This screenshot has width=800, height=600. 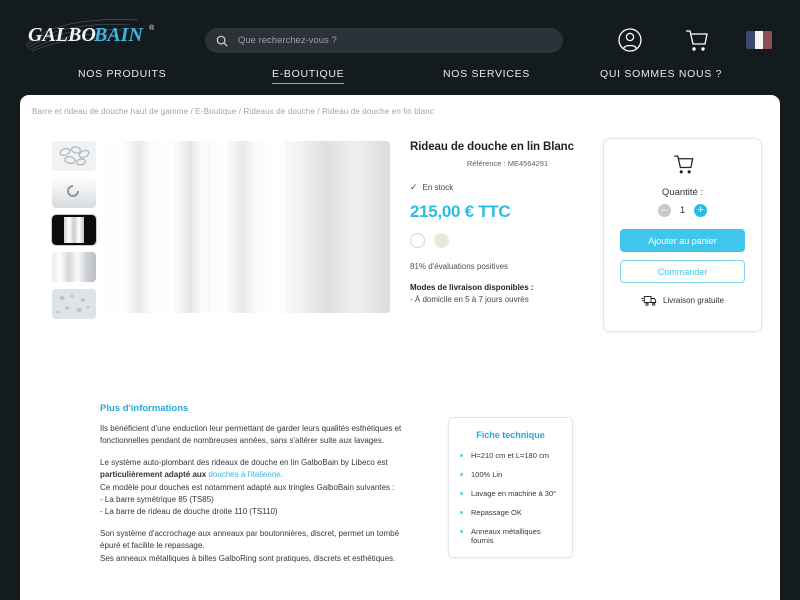 I want to click on main-product-image-graphic, so click(x=247, y=227).